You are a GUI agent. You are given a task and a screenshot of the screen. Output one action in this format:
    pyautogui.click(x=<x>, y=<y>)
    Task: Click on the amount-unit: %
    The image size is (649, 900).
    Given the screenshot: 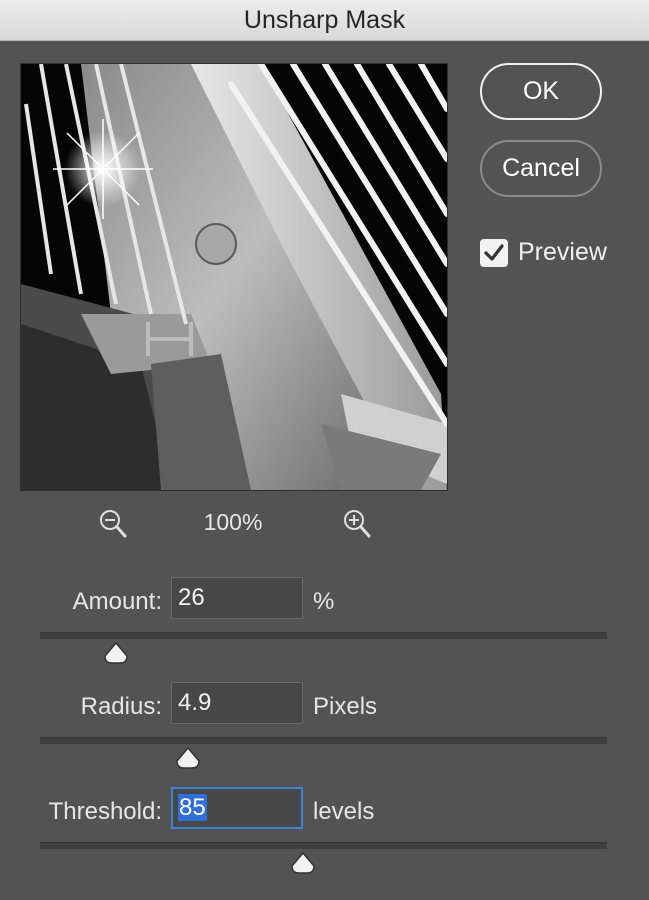 What is the action you would take?
    pyautogui.click(x=324, y=601)
    